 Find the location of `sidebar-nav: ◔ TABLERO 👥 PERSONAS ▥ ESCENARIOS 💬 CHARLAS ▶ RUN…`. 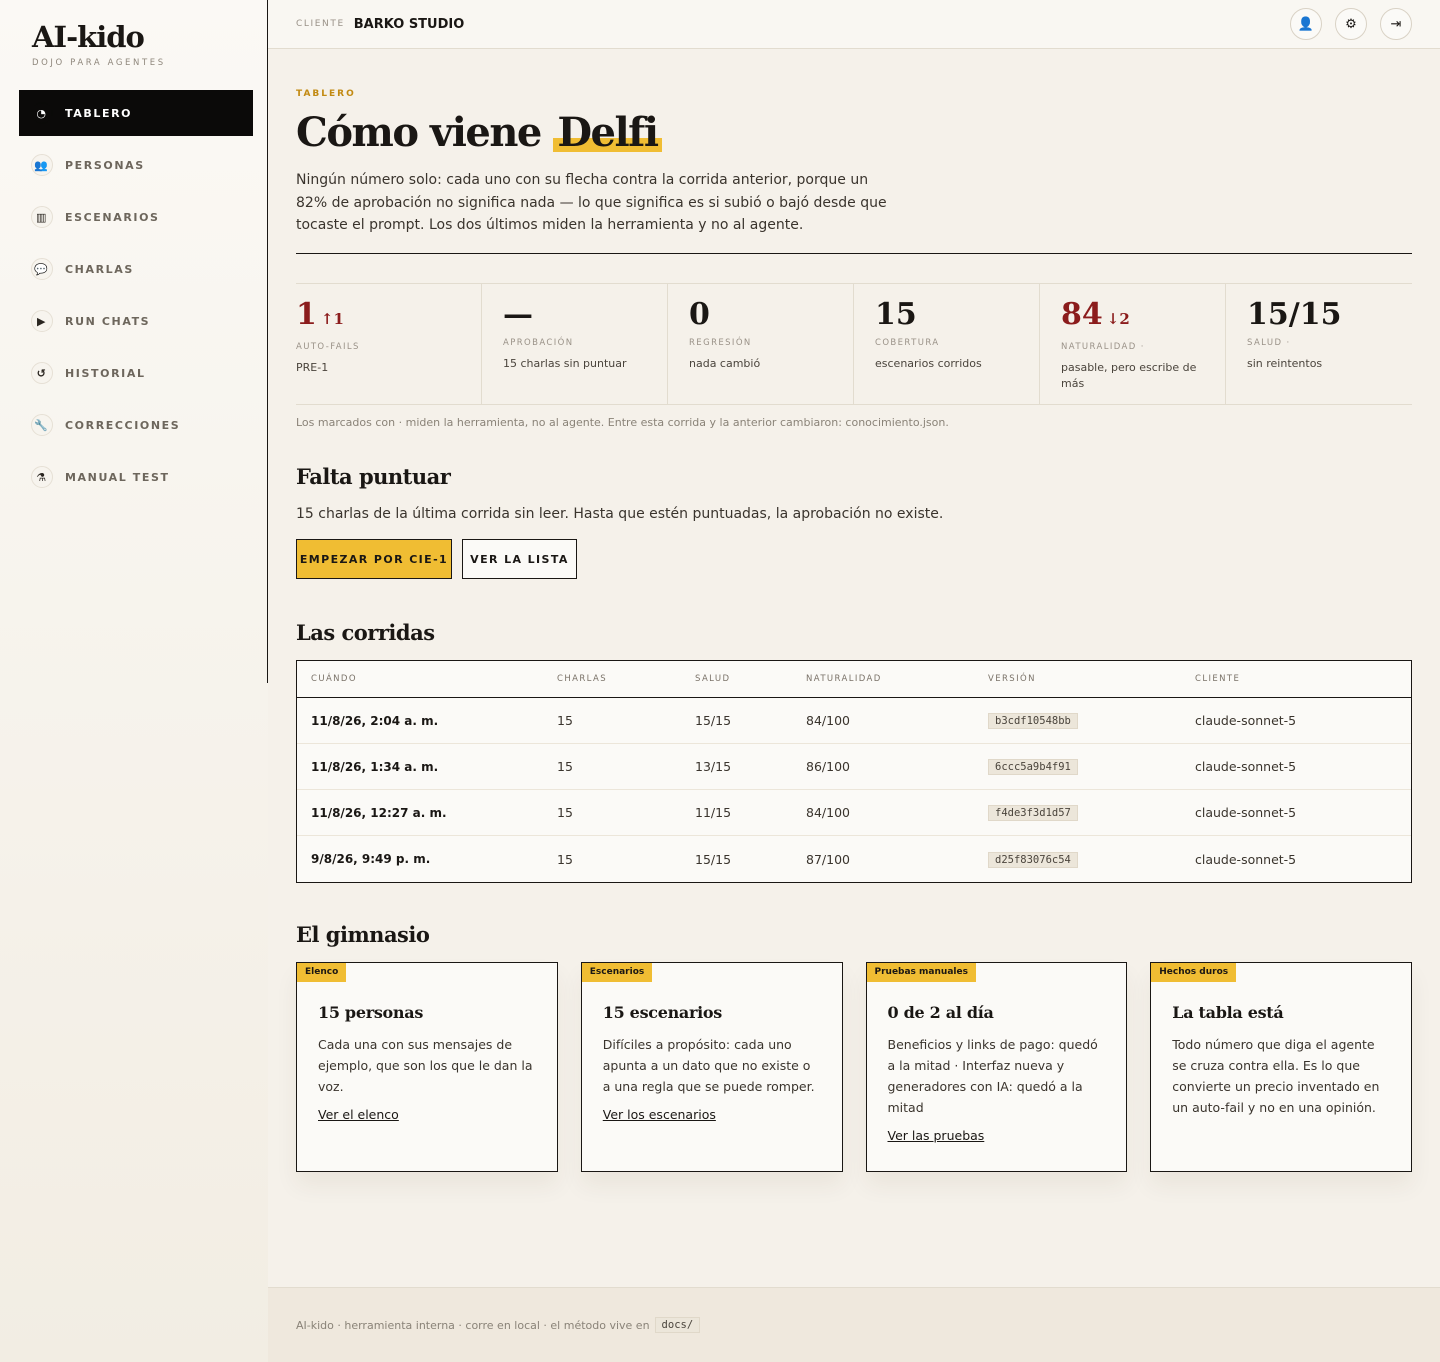

sidebar-nav: ◔ TABLERO 👥 PERSONAS ▥ ESCENARIOS 💬 CHARLAS ▶ RUN… is located at coordinates (136, 298).